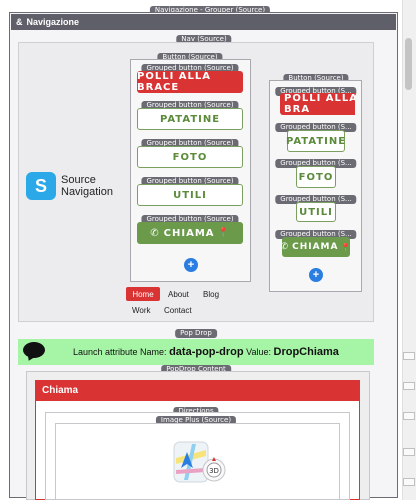 This screenshot has width=416, height=500. Describe the element at coordinates (141, 310) in the screenshot. I see `menu-work: Work` at that location.